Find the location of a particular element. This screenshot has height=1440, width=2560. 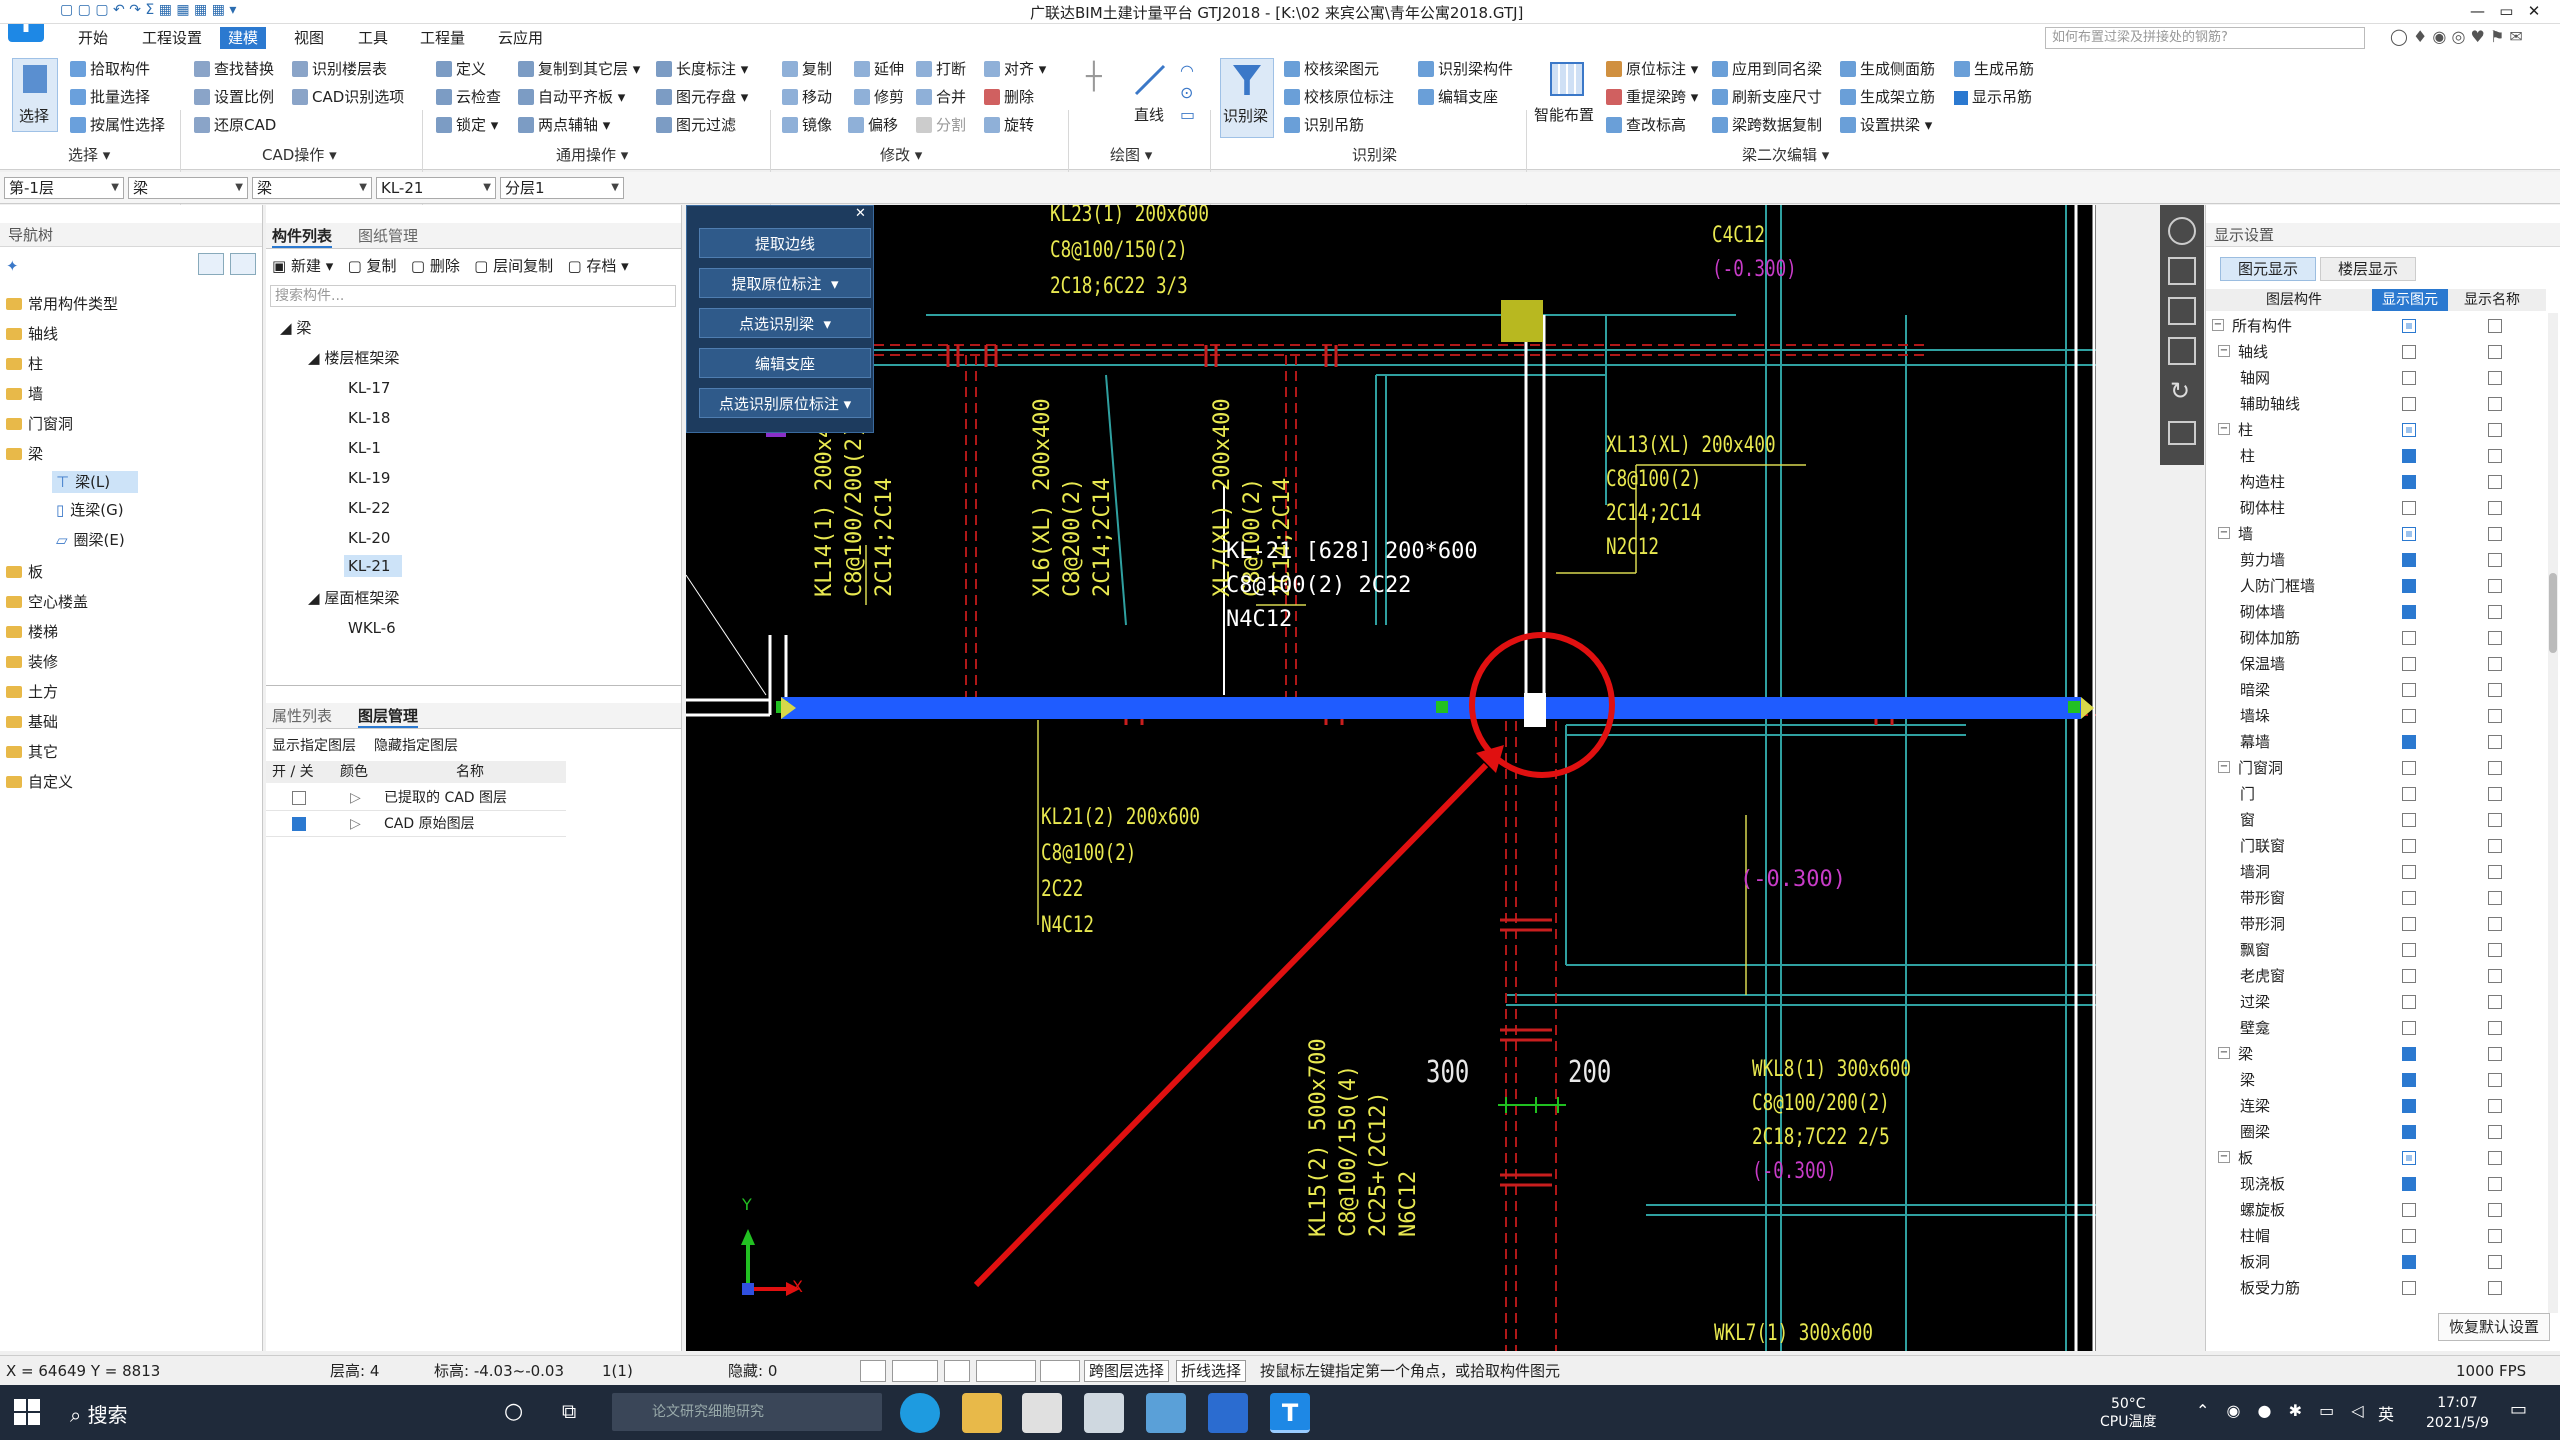

archive-button: ▢ 存档 ▾ is located at coordinates (597, 266).